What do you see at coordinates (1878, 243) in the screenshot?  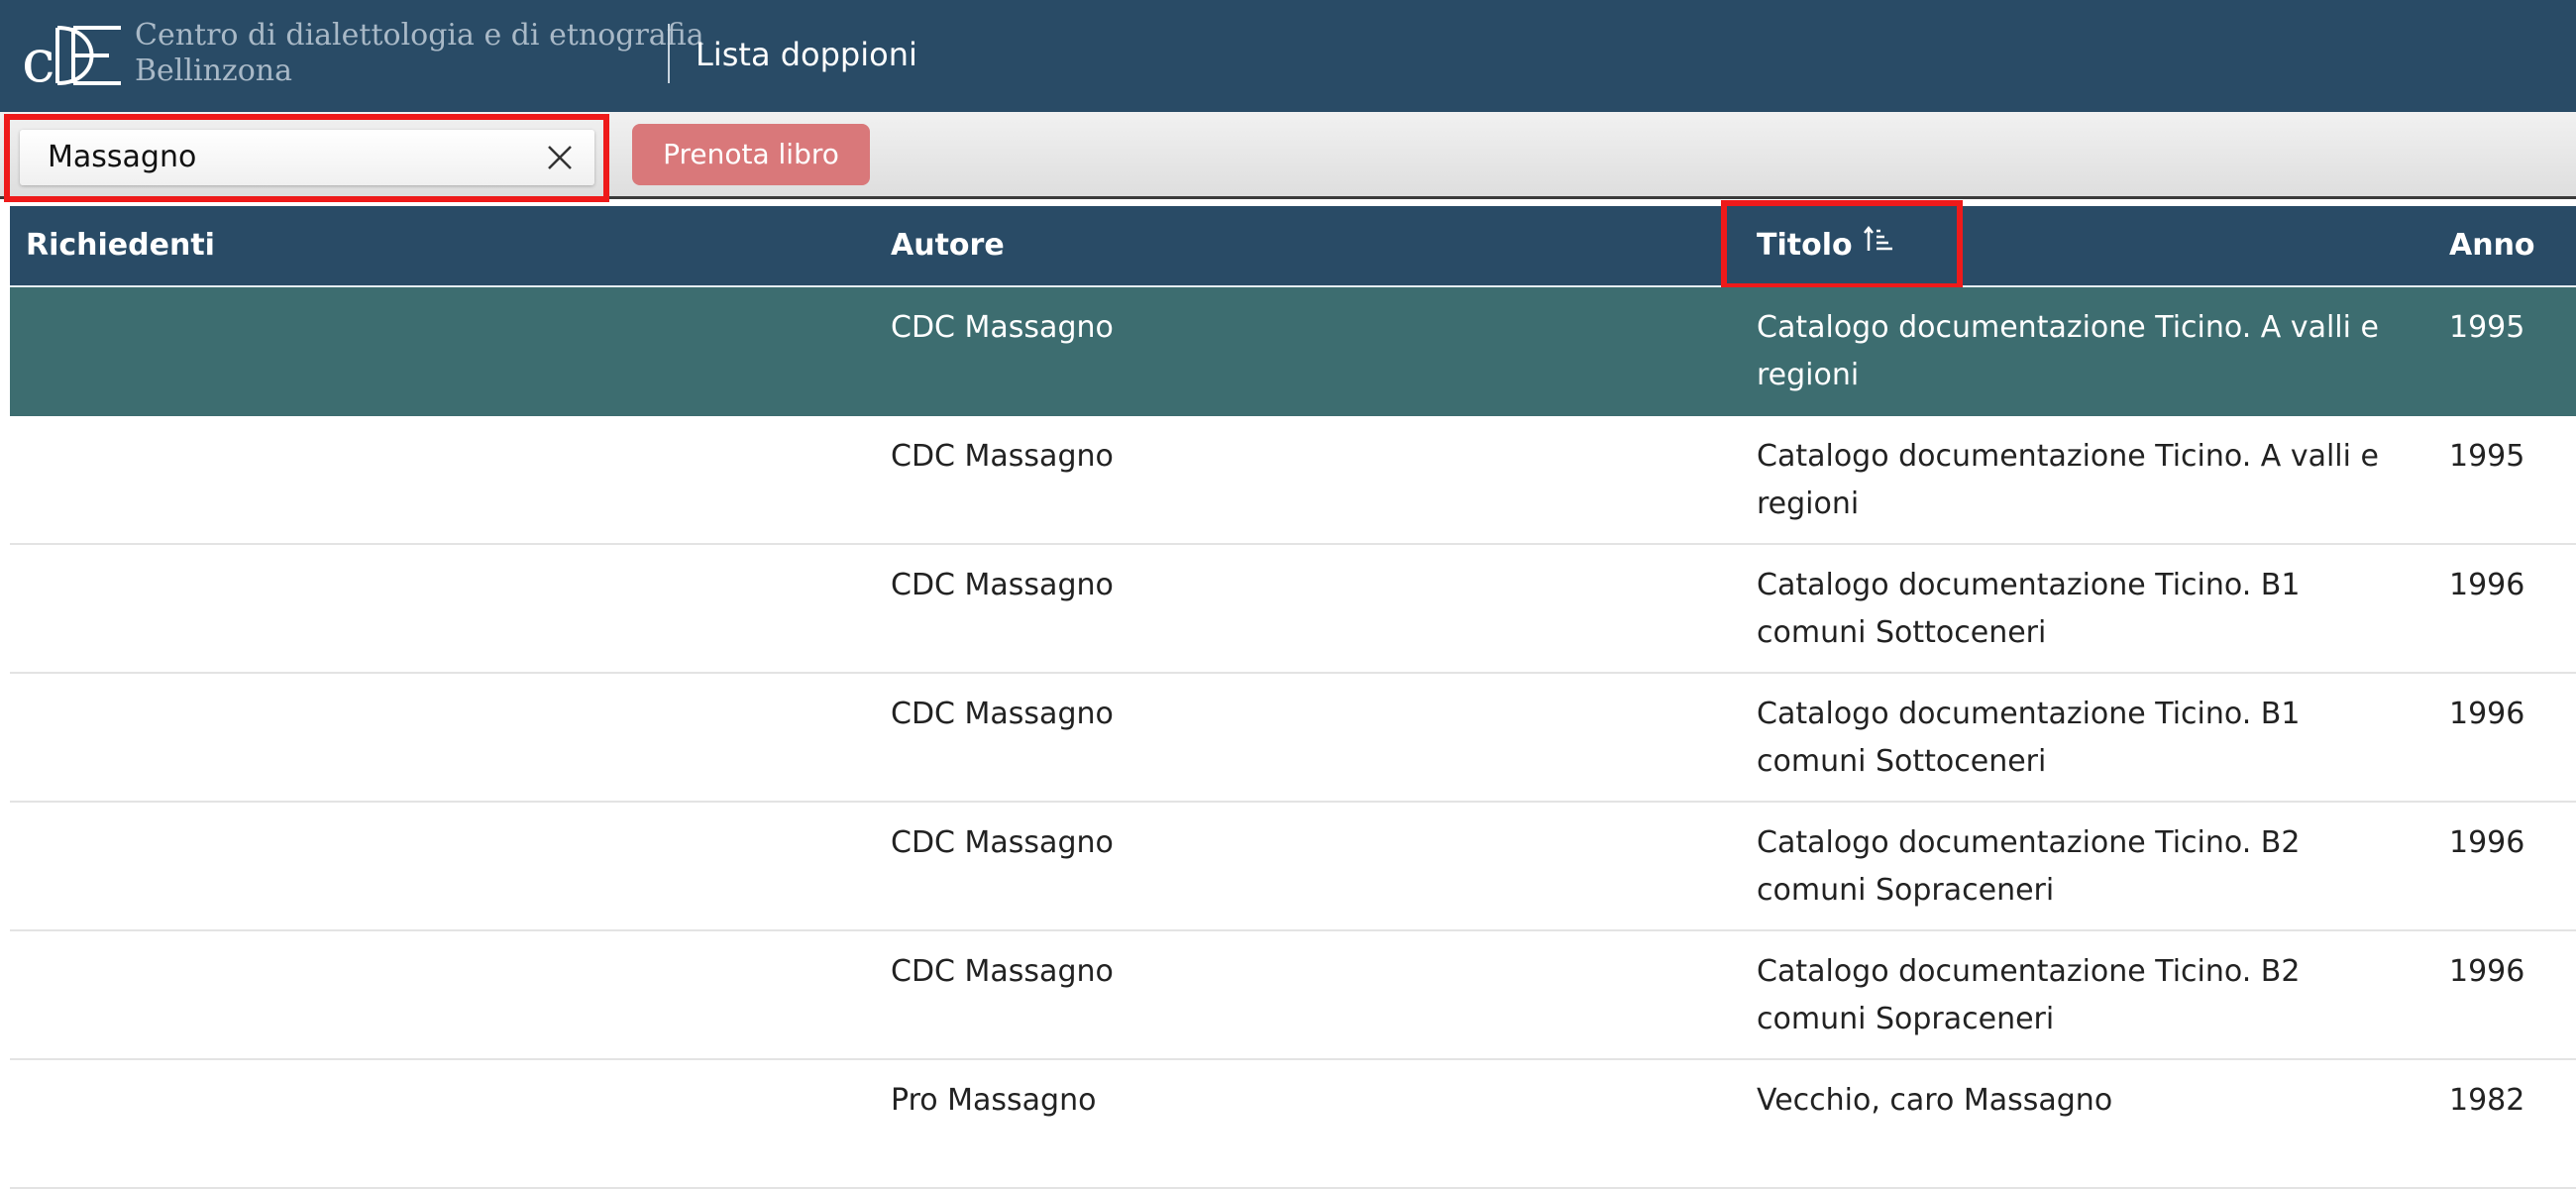 I see `sort-ascending-icon` at bounding box center [1878, 243].